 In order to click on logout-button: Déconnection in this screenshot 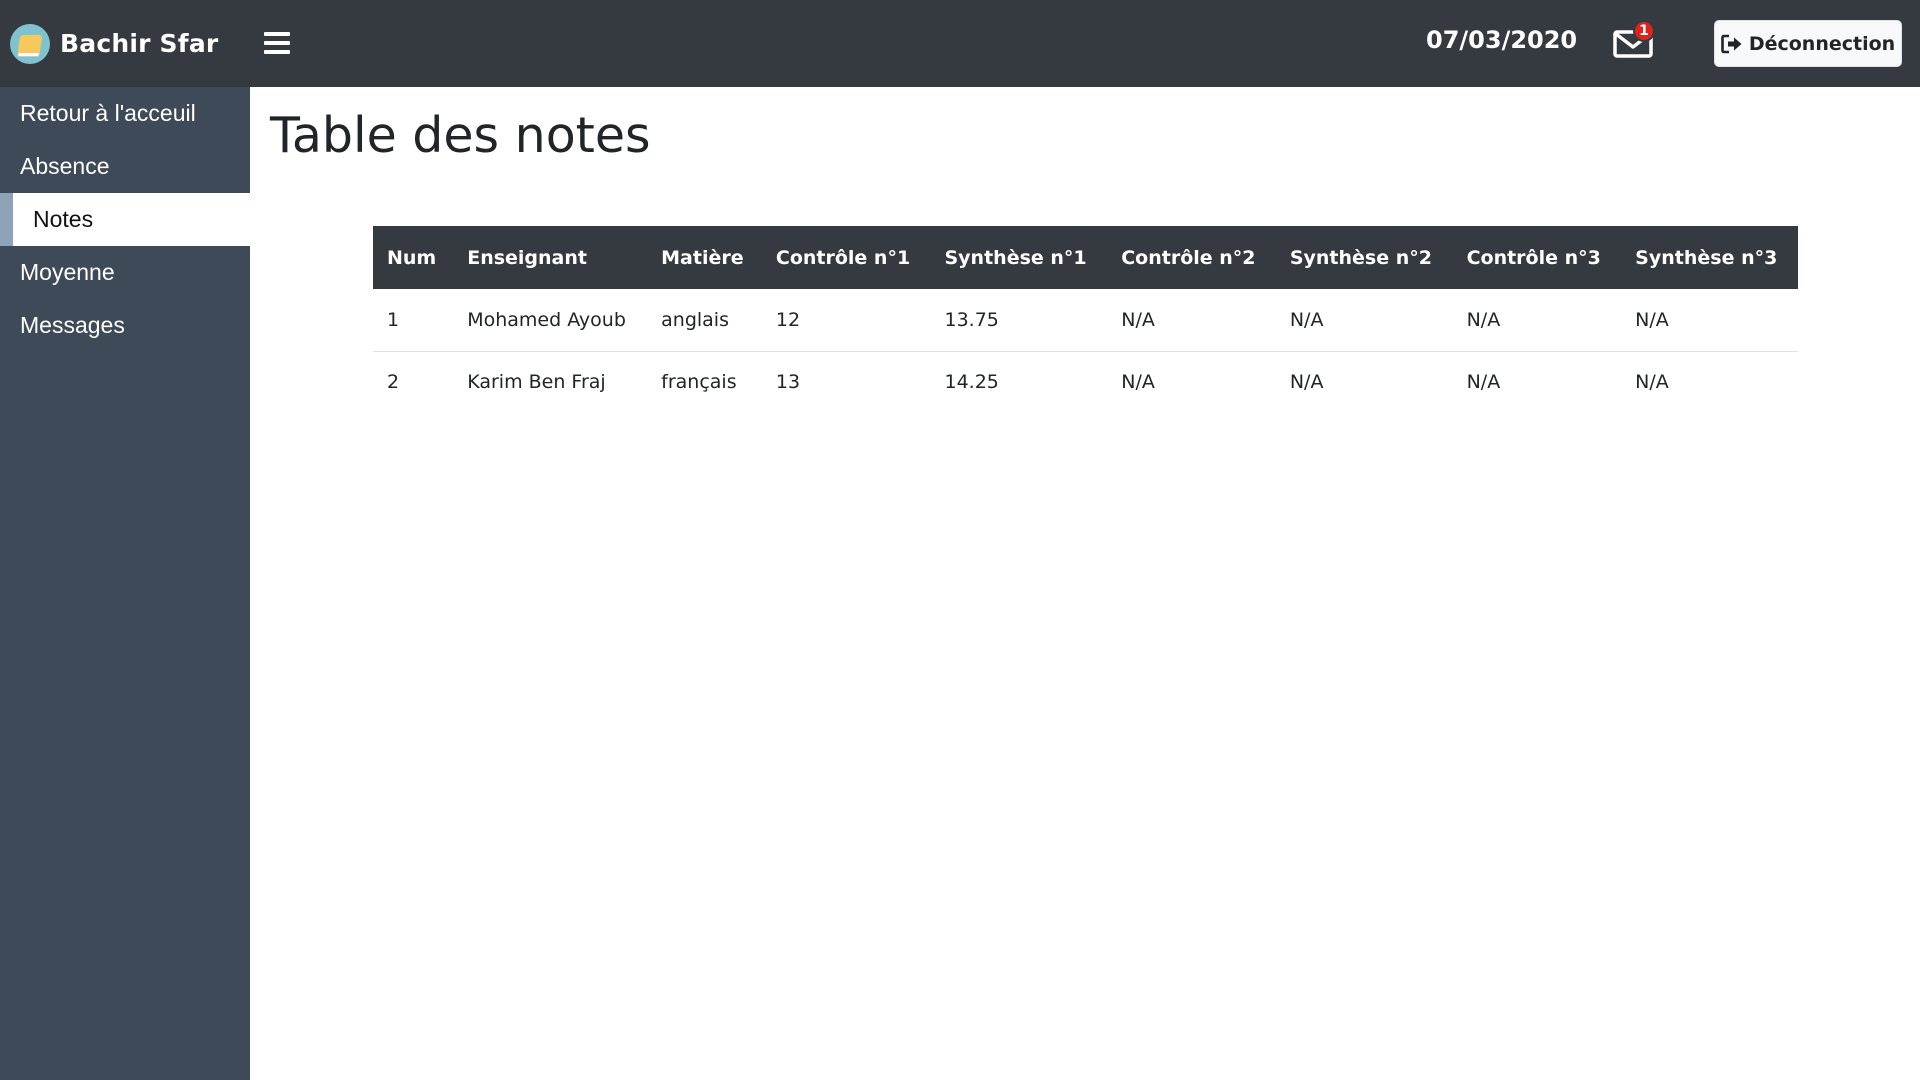, I will do `click(1808, 43)`.